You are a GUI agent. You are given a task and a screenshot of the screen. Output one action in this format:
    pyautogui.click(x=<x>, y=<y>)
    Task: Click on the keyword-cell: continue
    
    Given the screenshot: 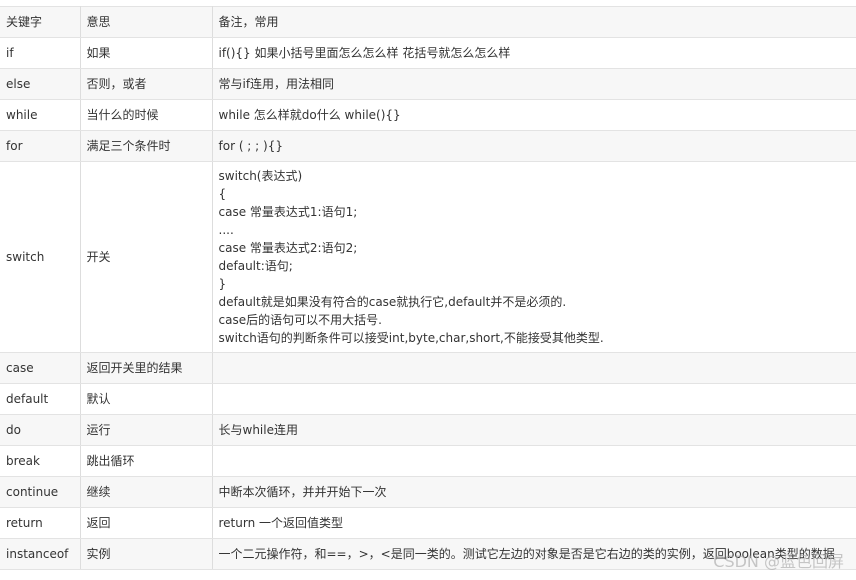 What is the action you would take?
    pyautogui.click(x=40, y=492)
    